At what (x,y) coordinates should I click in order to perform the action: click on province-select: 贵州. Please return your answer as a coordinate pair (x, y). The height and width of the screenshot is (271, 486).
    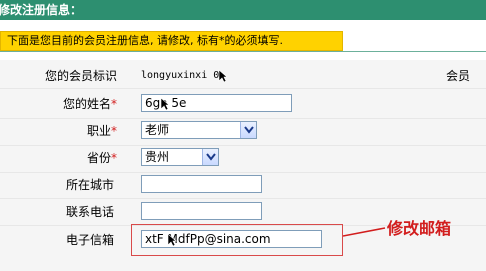
    Looking at the image, I should click on (180, 157).